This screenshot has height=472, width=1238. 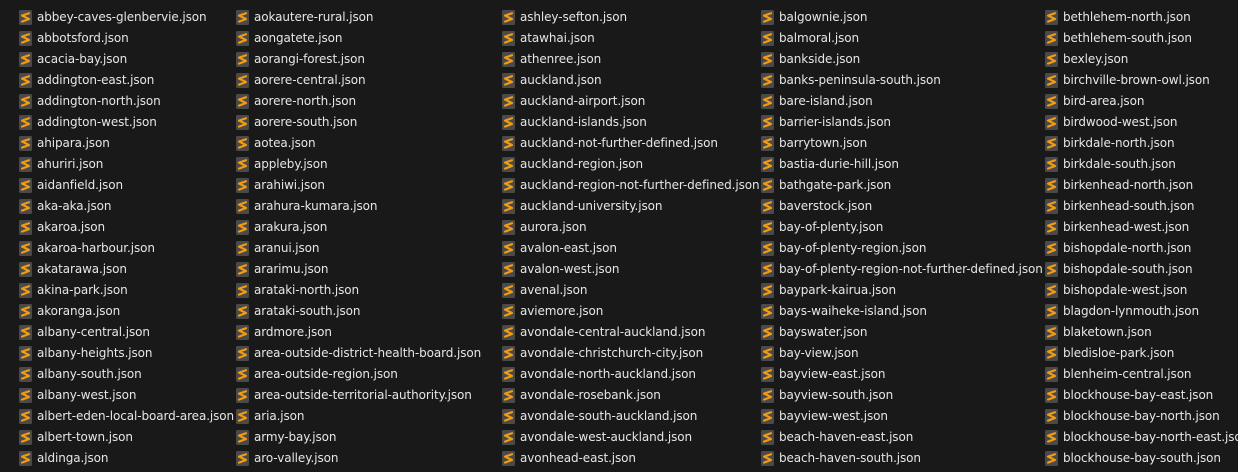 What do you see at coordinates (126, 206) in the screenshot?
I see `file-item: aka-aka.json` at bounding box center [126, 206].